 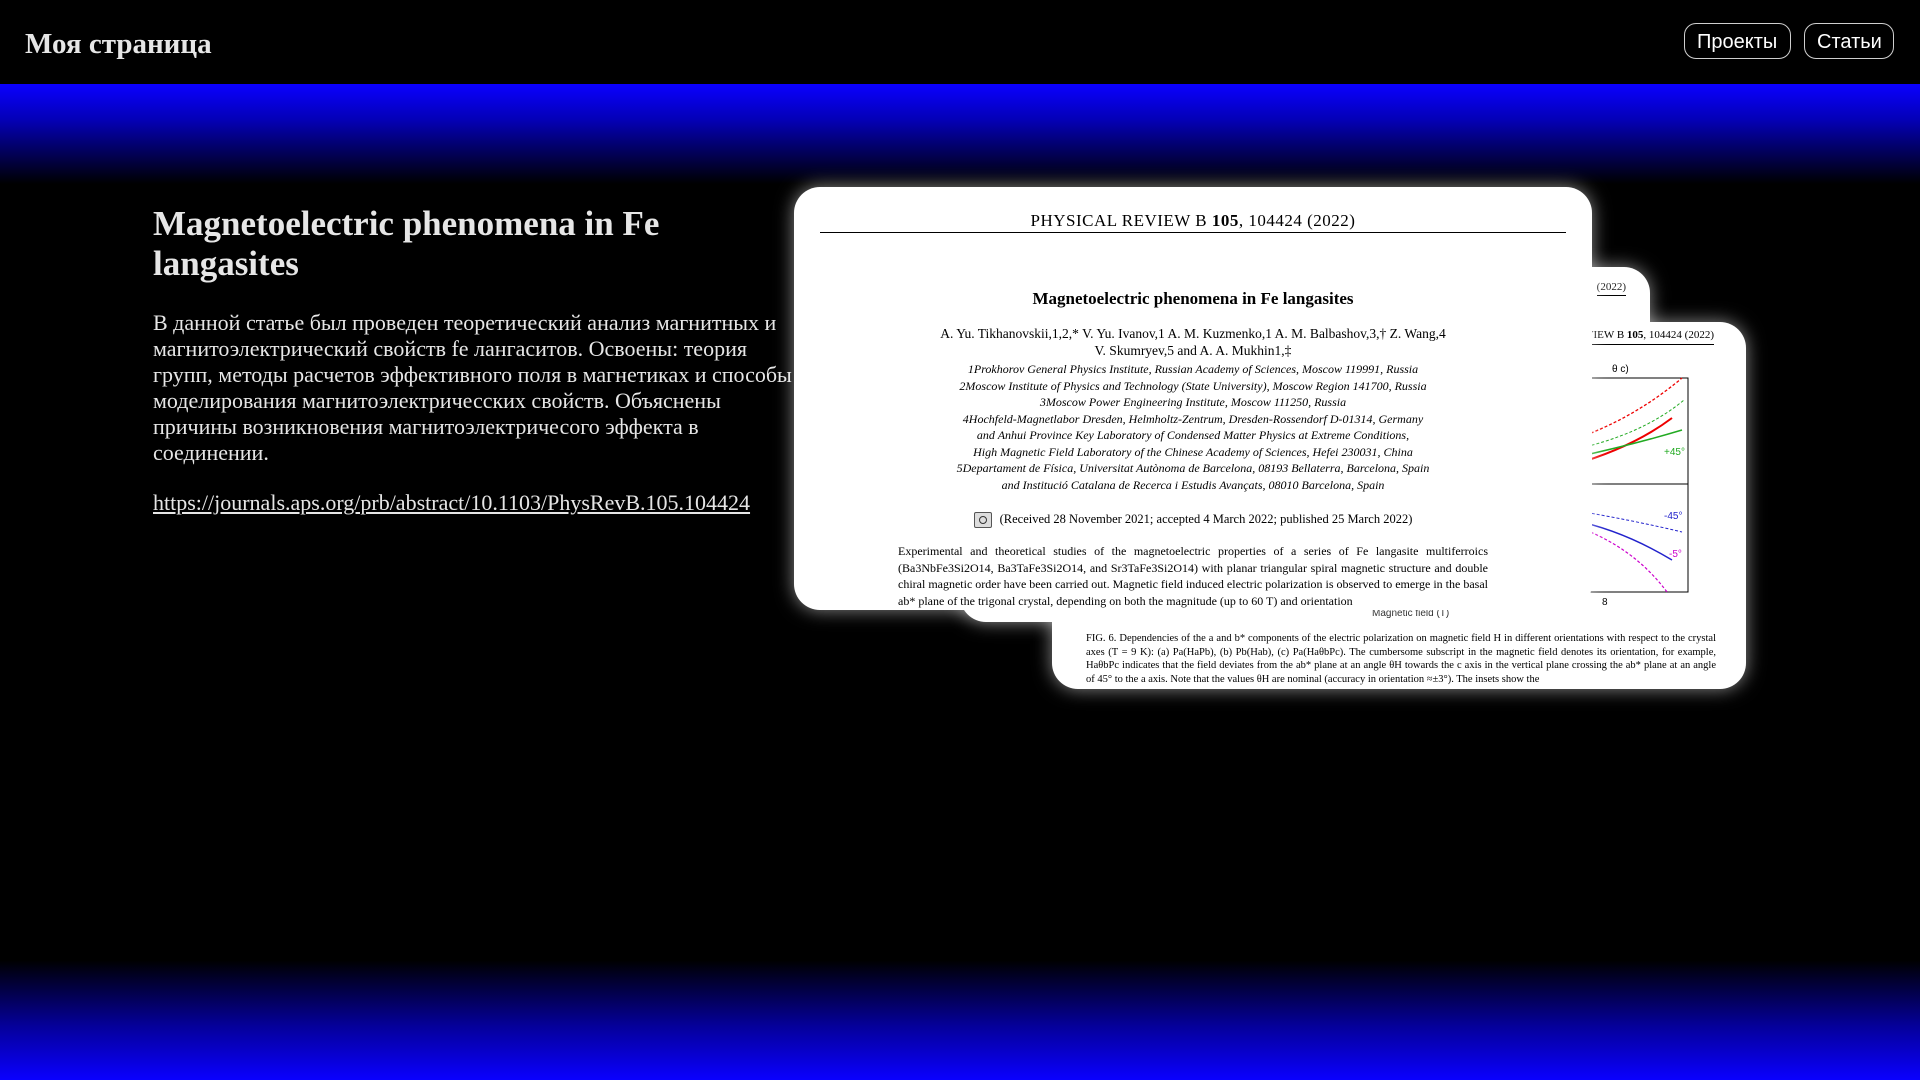 What do you see at coordinates (960, 1020) in the screenshot?
I see `bottom-gradient-band` at bounding box center [960, 1020].